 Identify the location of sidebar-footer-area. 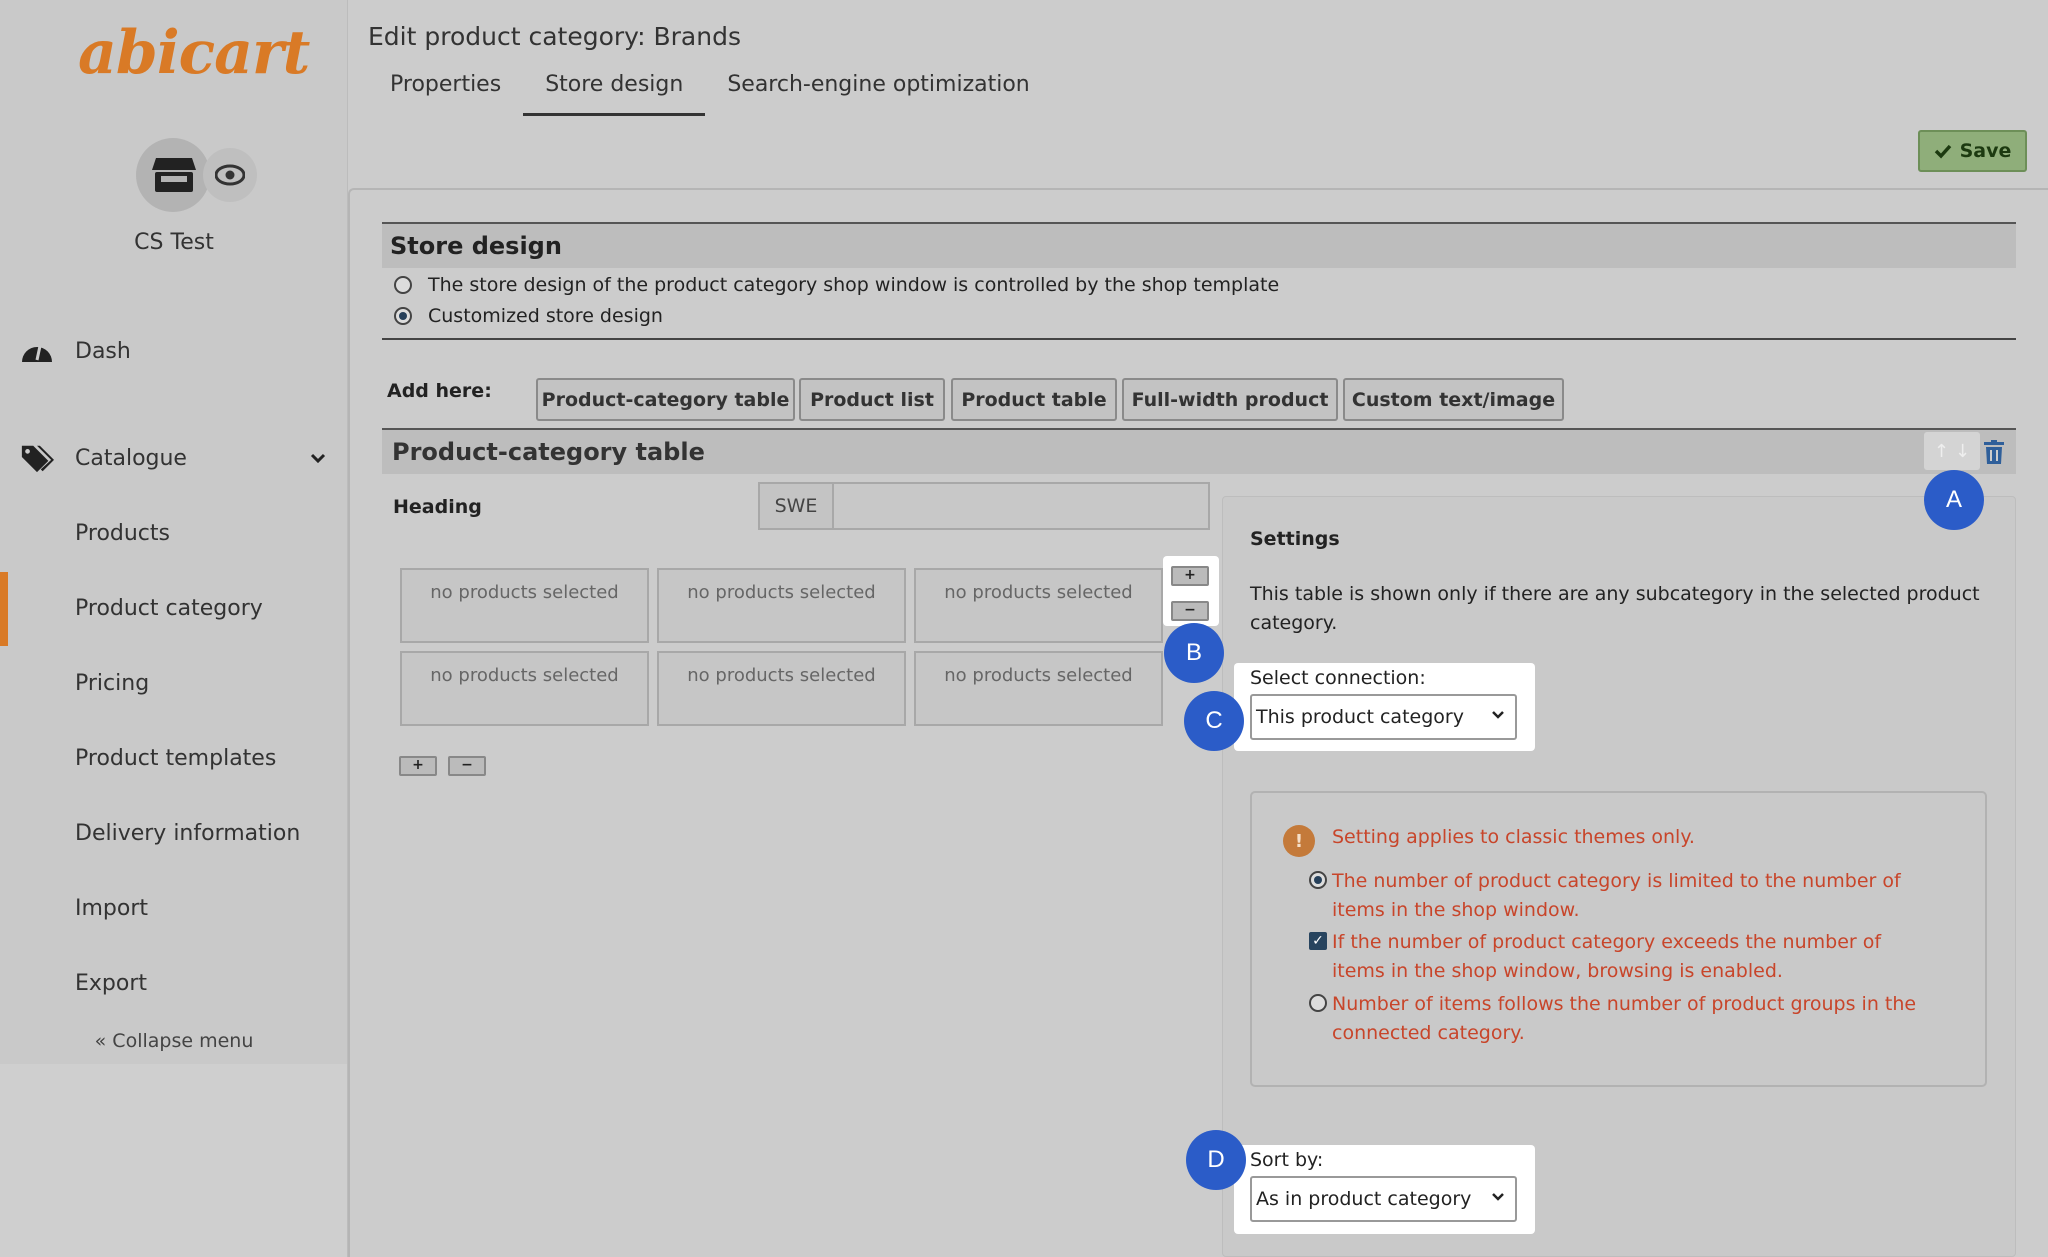
(174, 1160).